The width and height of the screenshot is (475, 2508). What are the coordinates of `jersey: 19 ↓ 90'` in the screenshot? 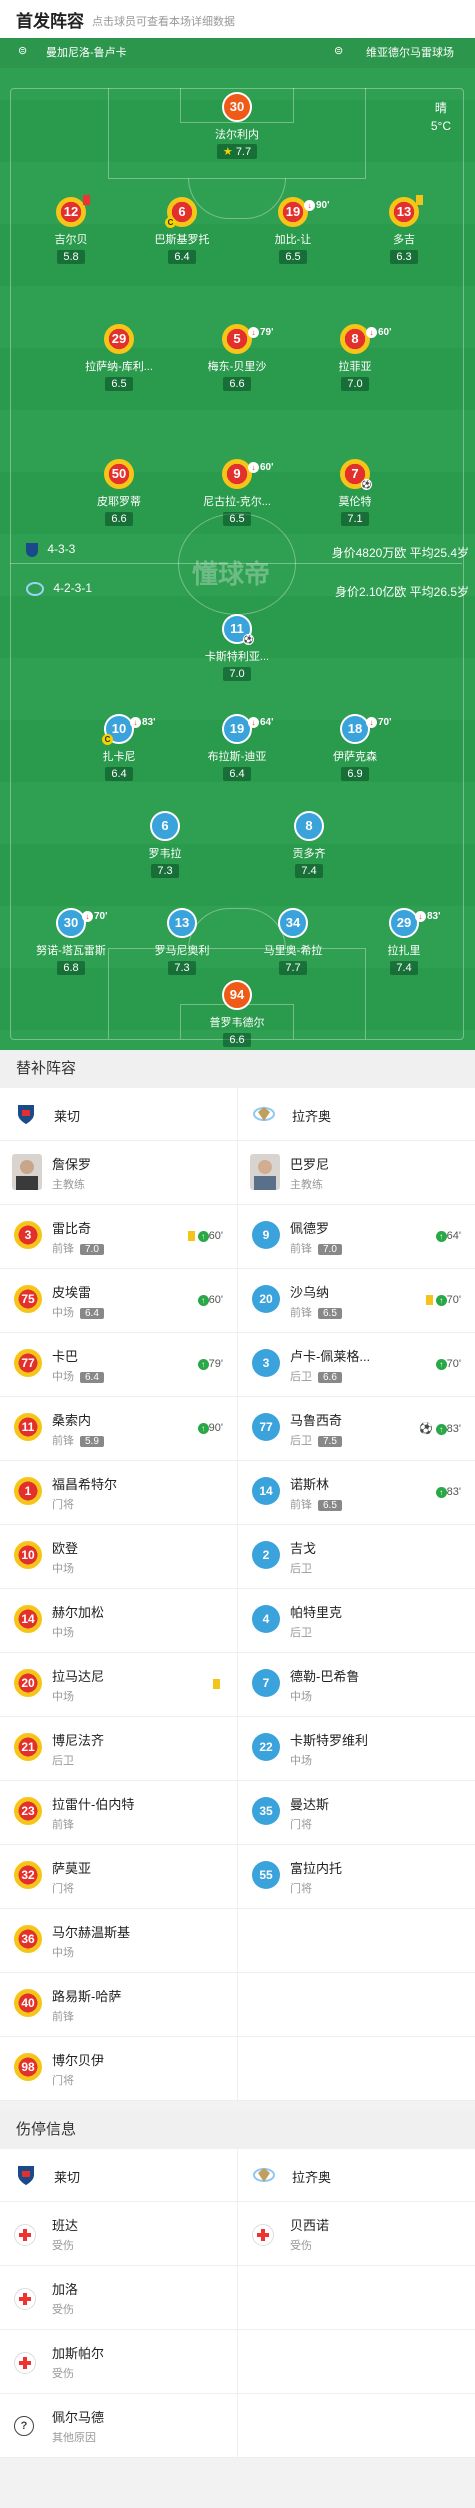 It's located at (304, 212).